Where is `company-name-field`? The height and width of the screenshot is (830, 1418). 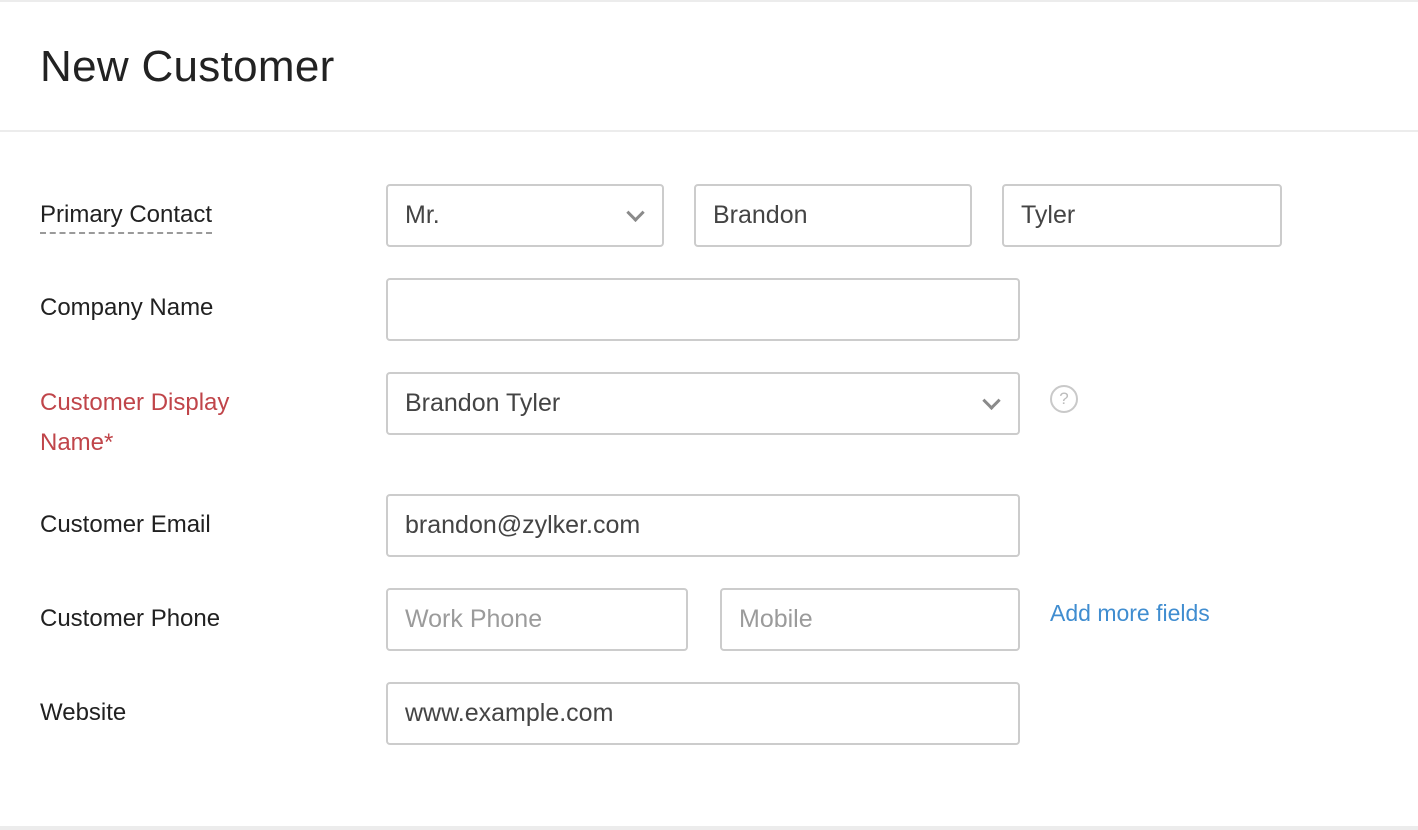
company-name-field is located at coordinates (703, 309).